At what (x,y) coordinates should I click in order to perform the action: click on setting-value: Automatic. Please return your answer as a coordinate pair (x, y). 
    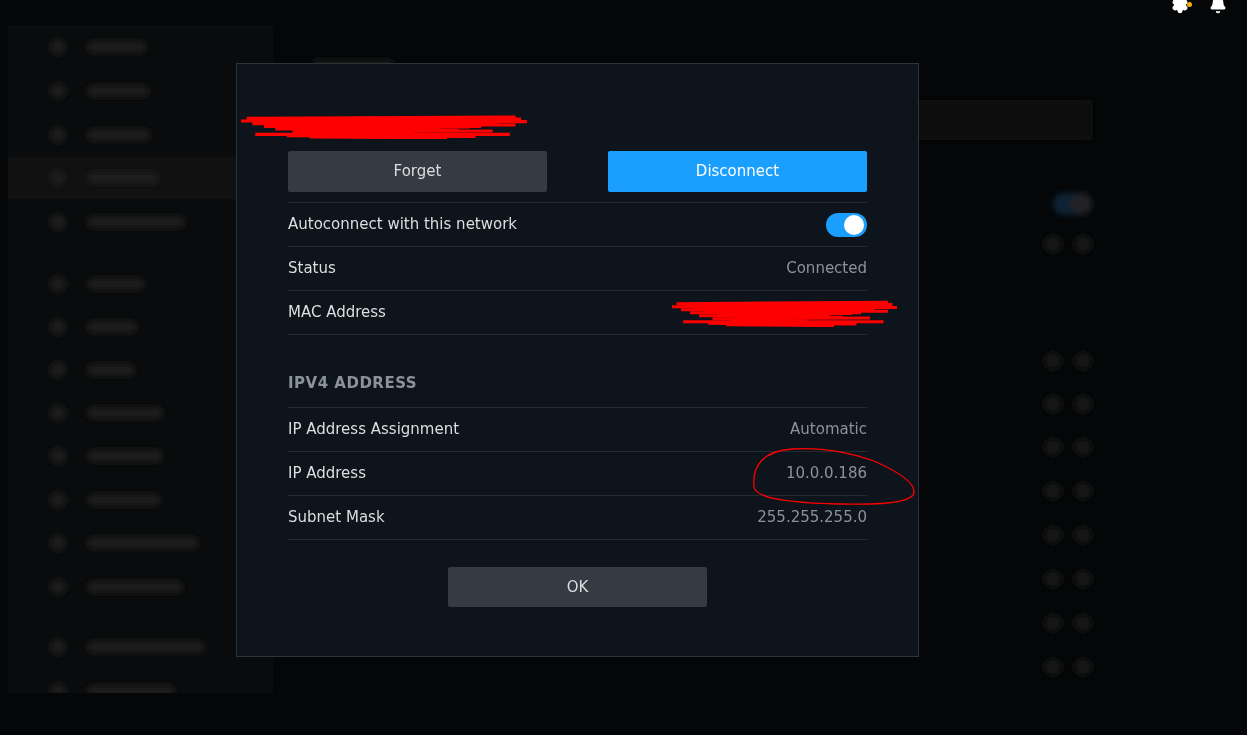
    Looking at the image, I should click on (828, 430).